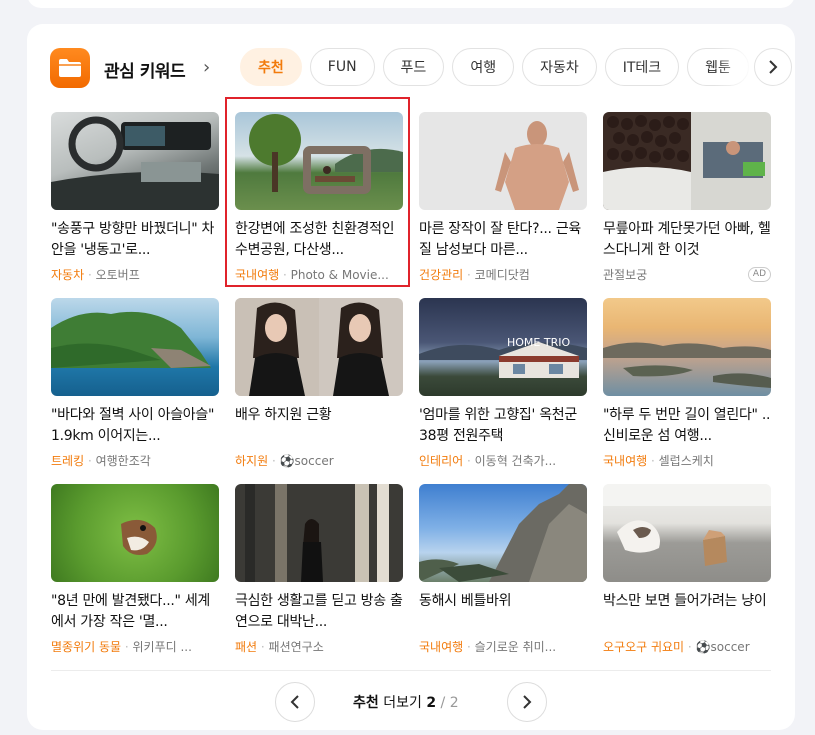 The height and width of the screenshot is (735, 815). I want to click on item-category: 하지원, so click(251, 461).